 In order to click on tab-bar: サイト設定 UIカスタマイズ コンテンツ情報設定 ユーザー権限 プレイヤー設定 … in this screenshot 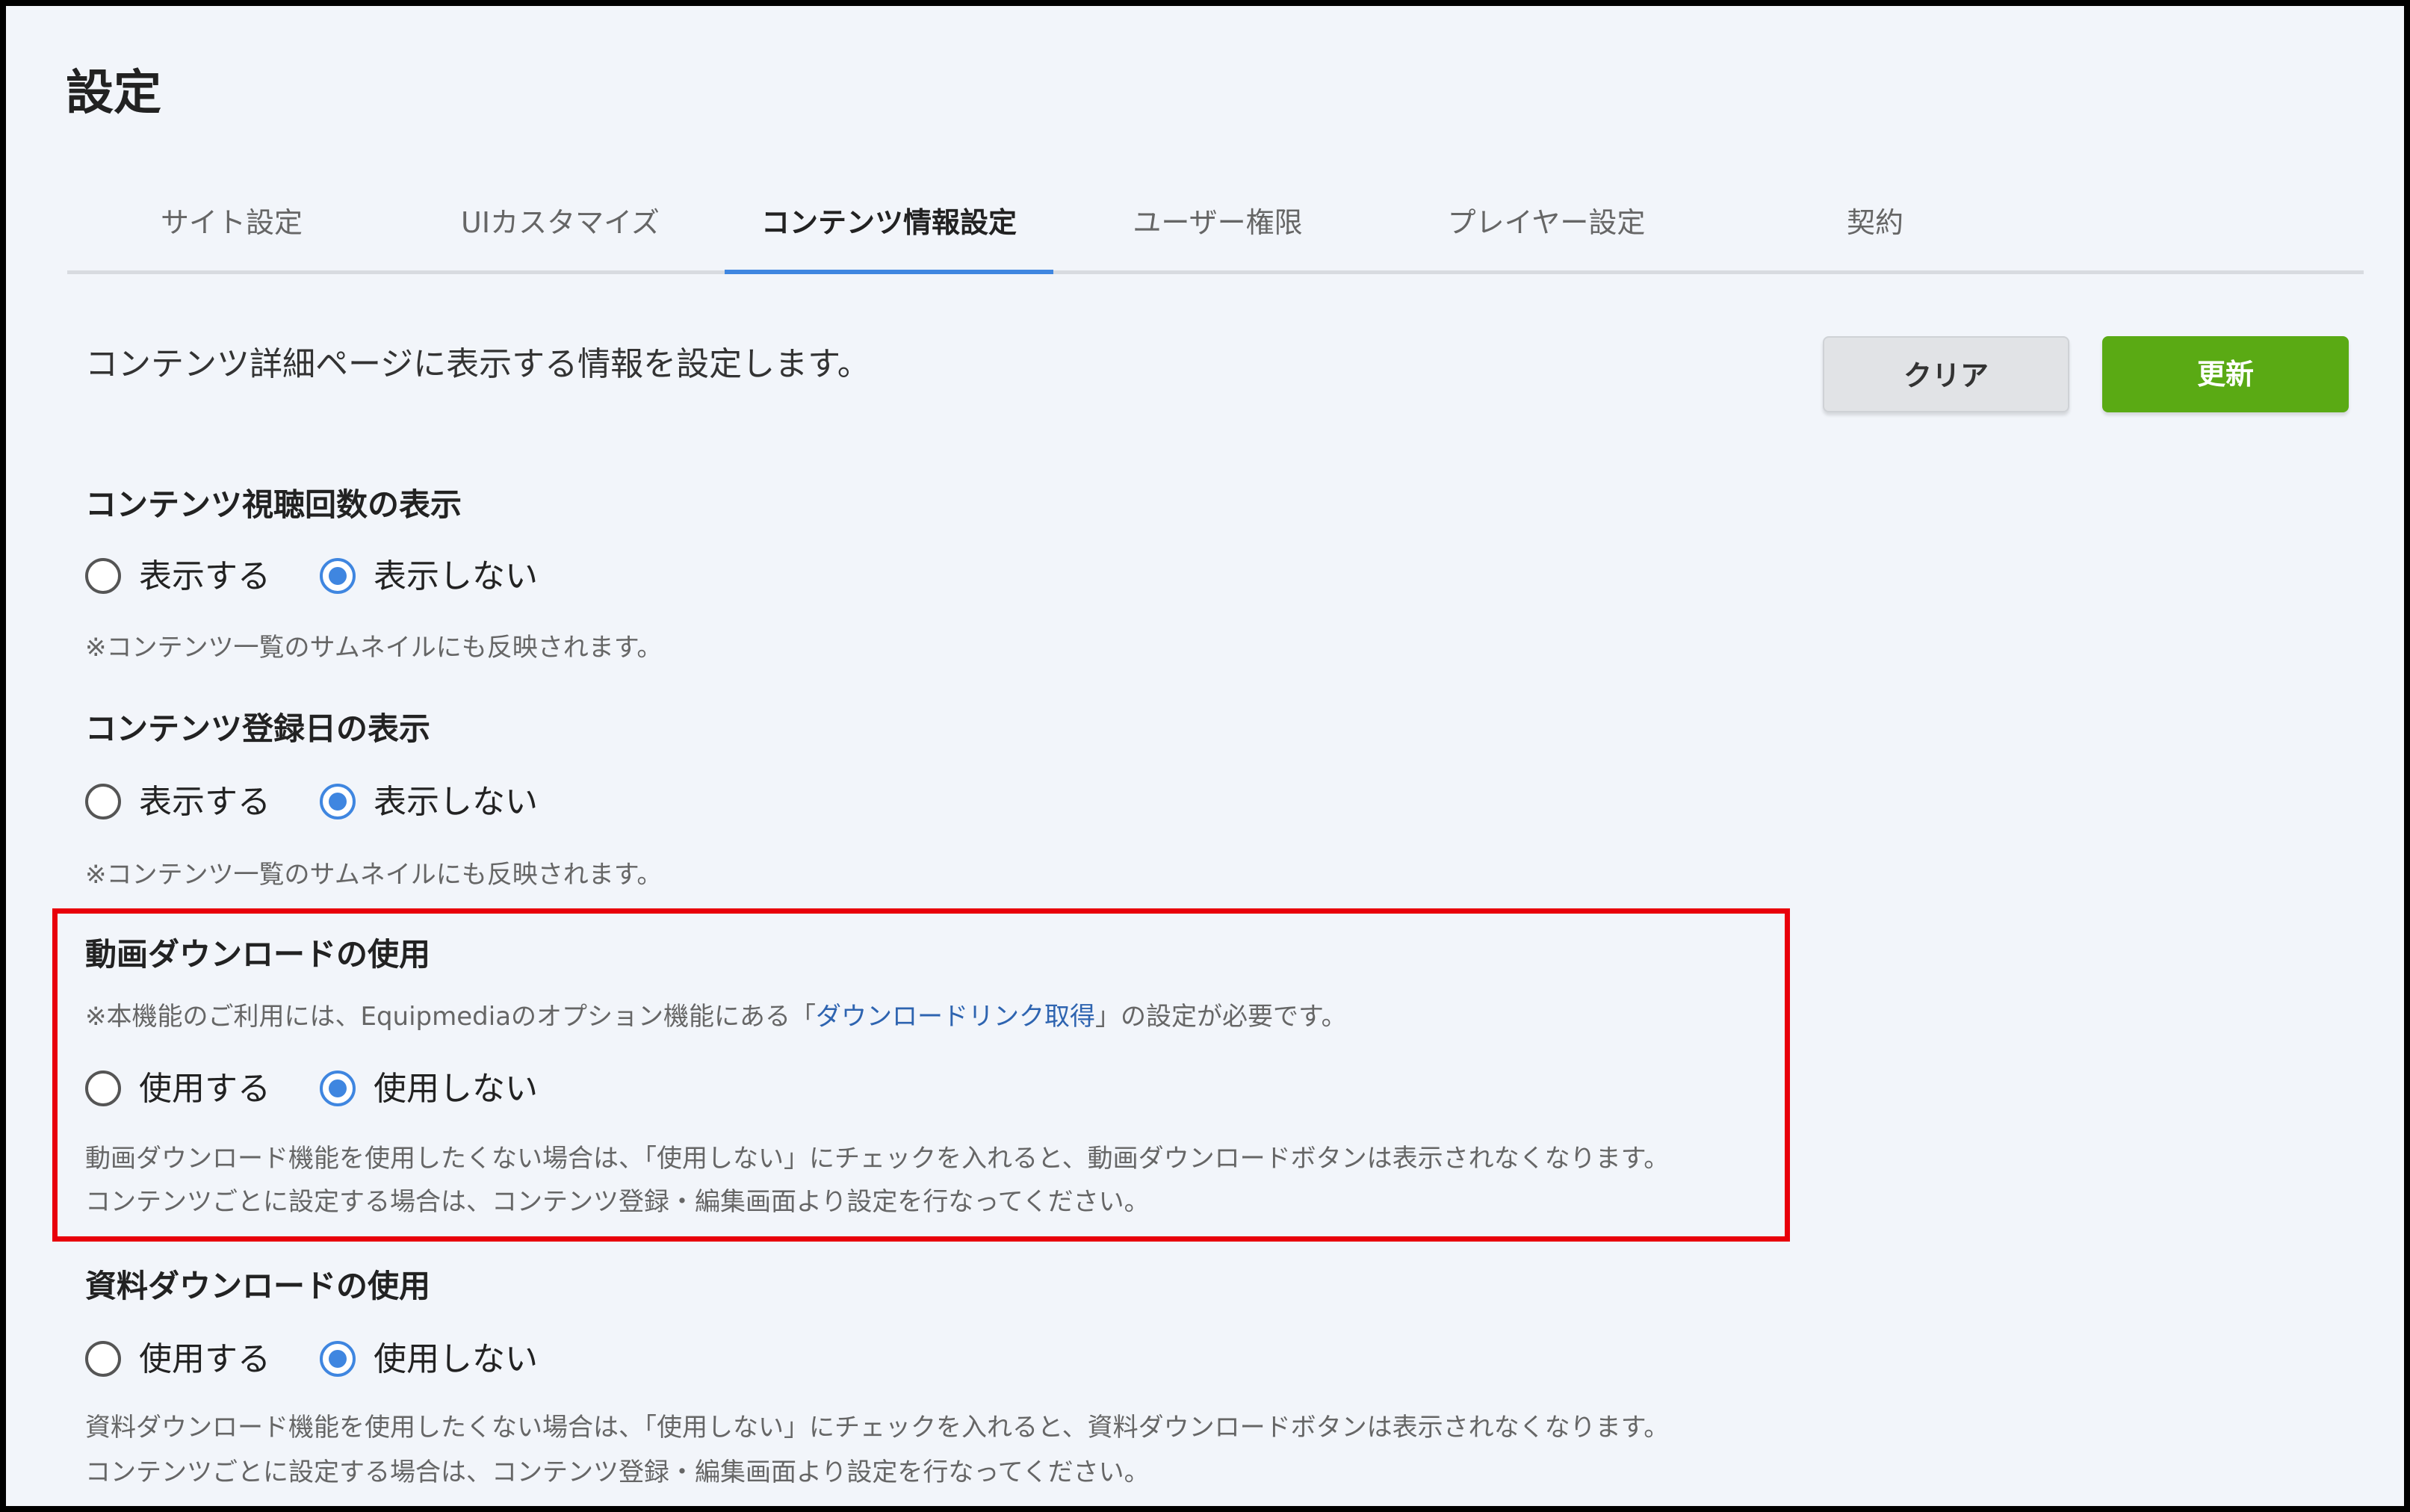, I will do `click(1215, 229)`.